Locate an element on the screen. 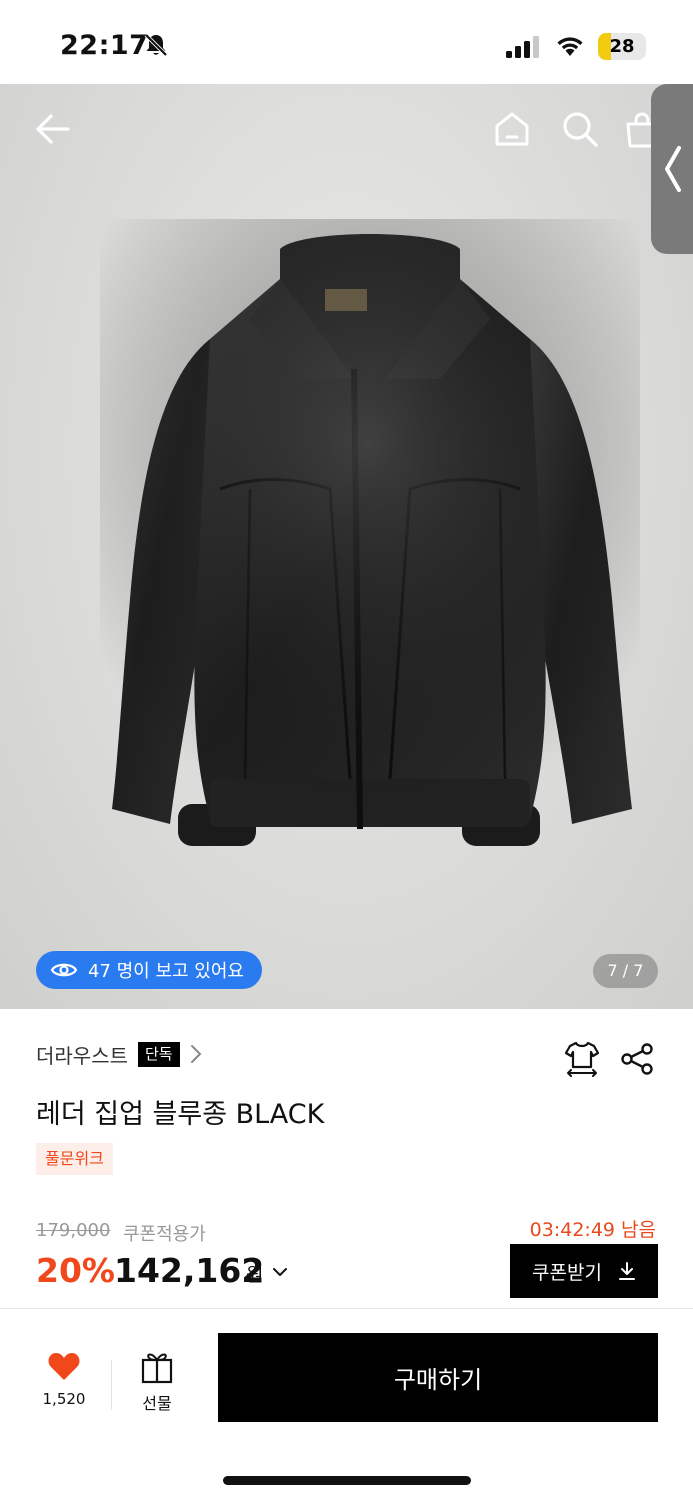 The width and height of the screenshot is (693, 1500). chevron-left-icon is located at coordinates (673, 169).